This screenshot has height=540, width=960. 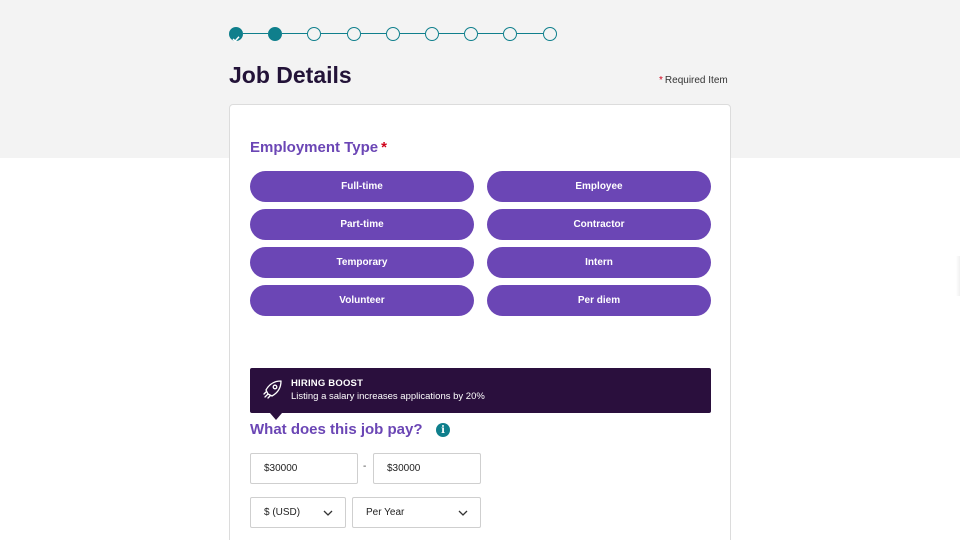 I want to click on option-temporary-button: Temporary, so click(x=362, y=262).